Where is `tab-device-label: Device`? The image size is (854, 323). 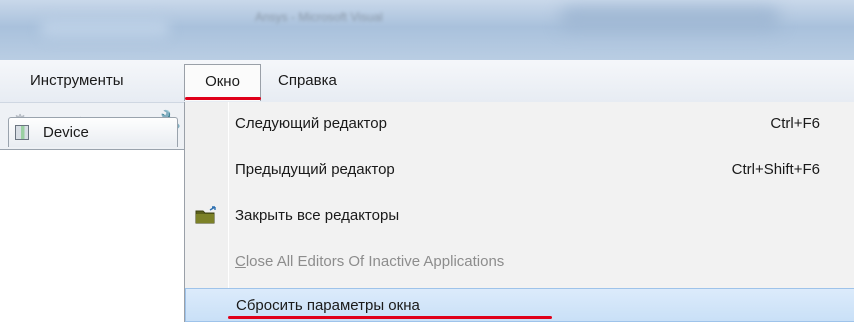 tab-device-label: Device is located at coordinates (66, 132).